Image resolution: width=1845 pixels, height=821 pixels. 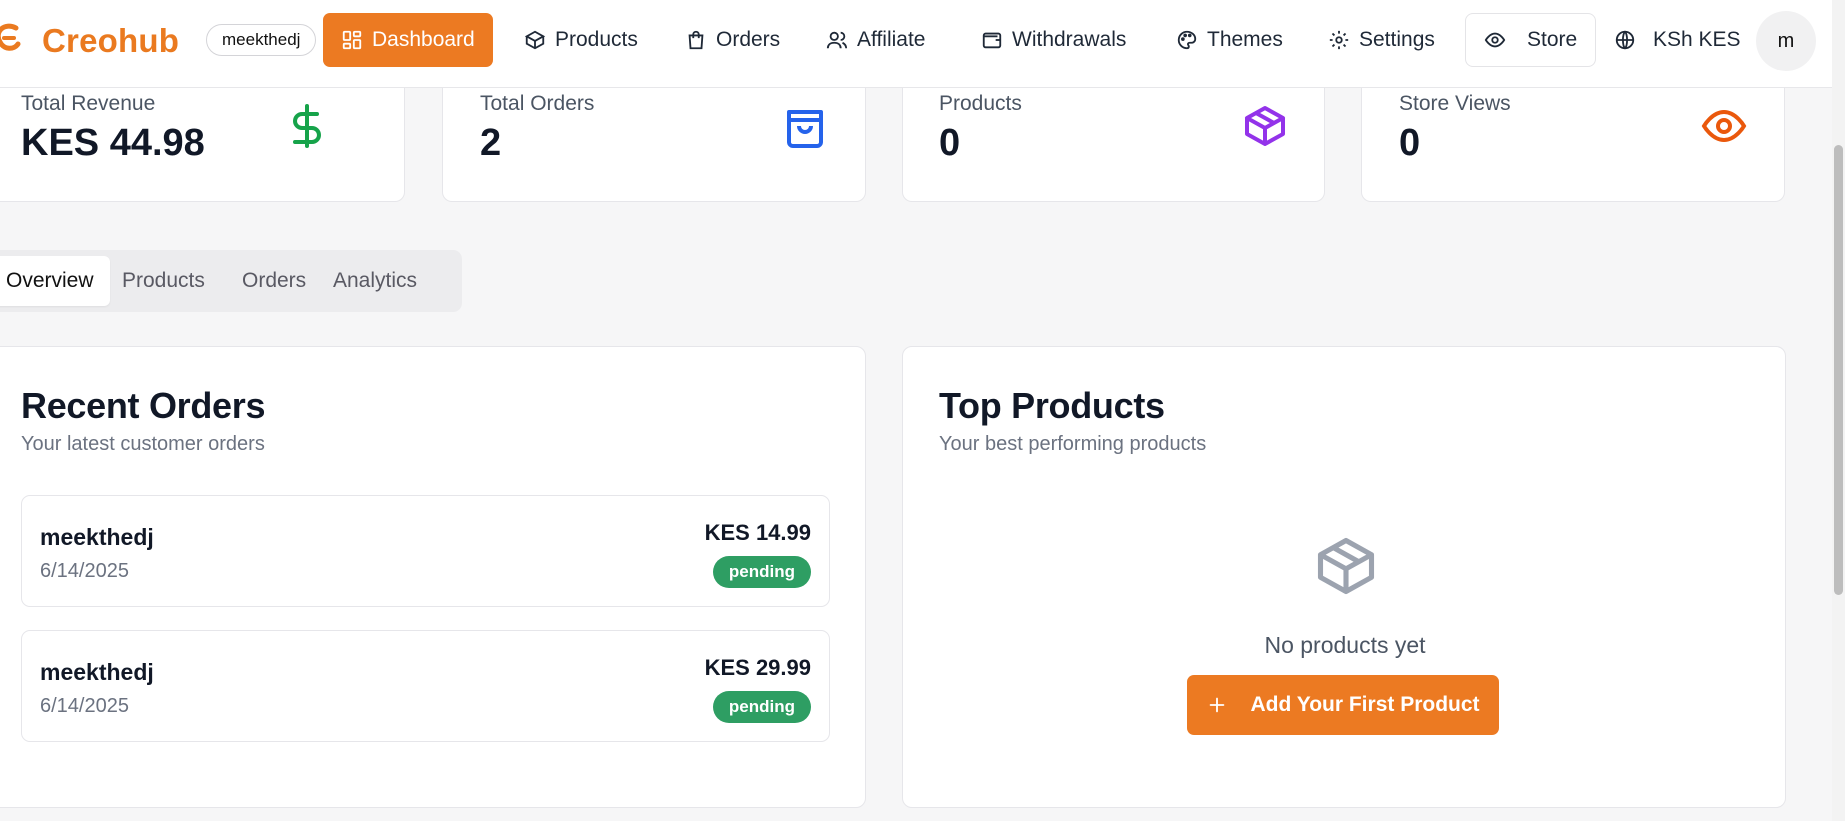 I want to click on page-scrollbar, so click(x=1838, y=410).